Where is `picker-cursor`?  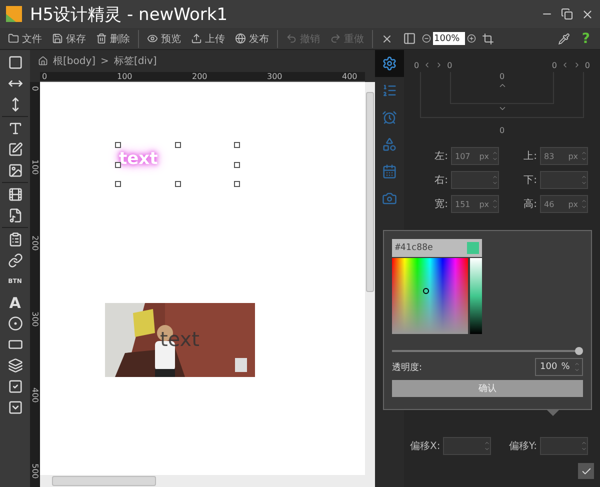 picker-cursor is located at coordinates (426, 291).